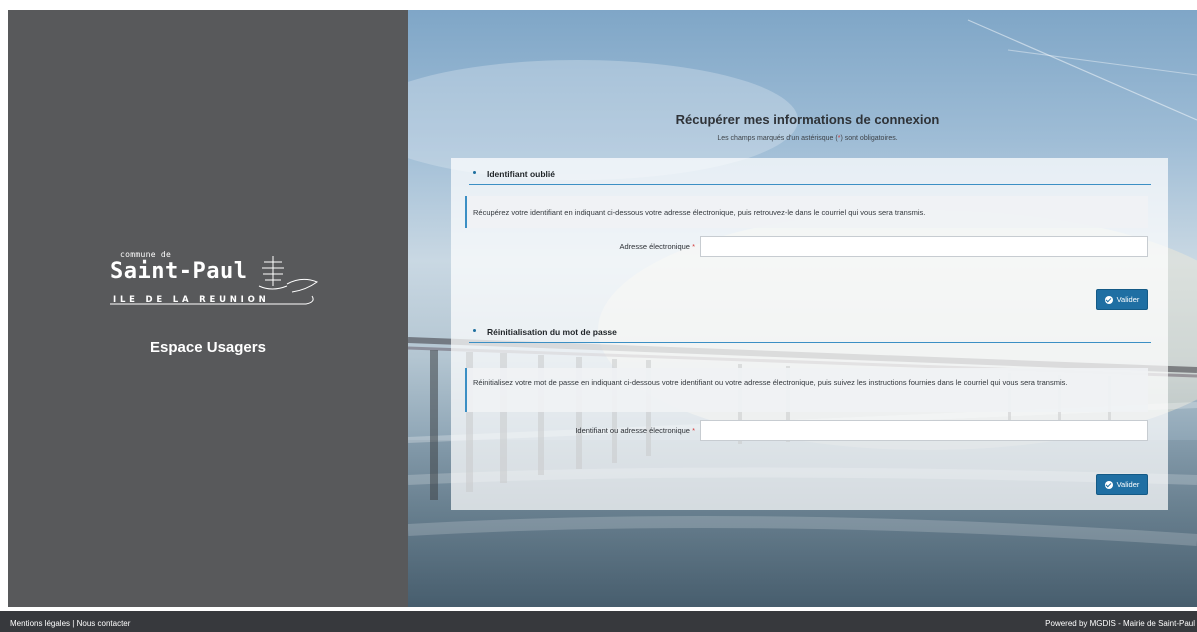  I want to click on section-header-password: Réinitialisation du mot de passe, so click(810, 333).